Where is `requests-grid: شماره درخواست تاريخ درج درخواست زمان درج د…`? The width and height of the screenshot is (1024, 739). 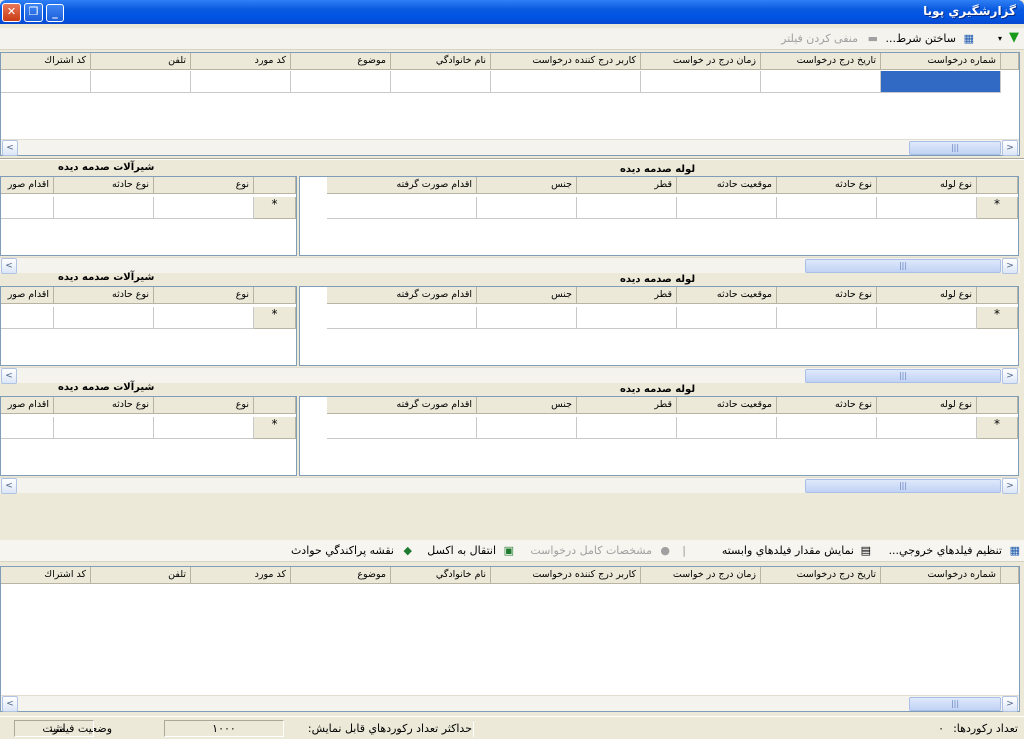
requests-grid: شماره درخواست تاريخ درج درخواست زمان درج د… is located at coordinates (510, 104).